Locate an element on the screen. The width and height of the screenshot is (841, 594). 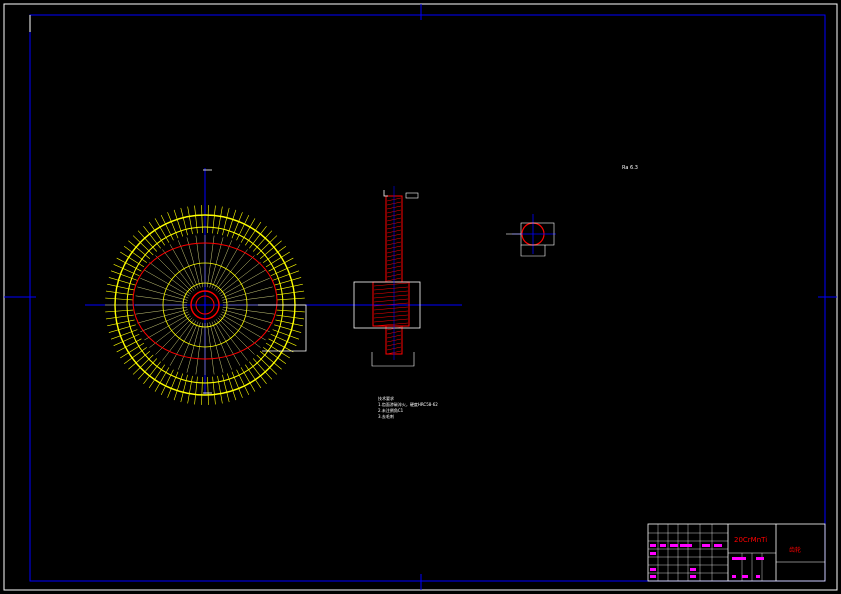
tech-req-heading: 技术要求 is located at coordinates (386, 398).